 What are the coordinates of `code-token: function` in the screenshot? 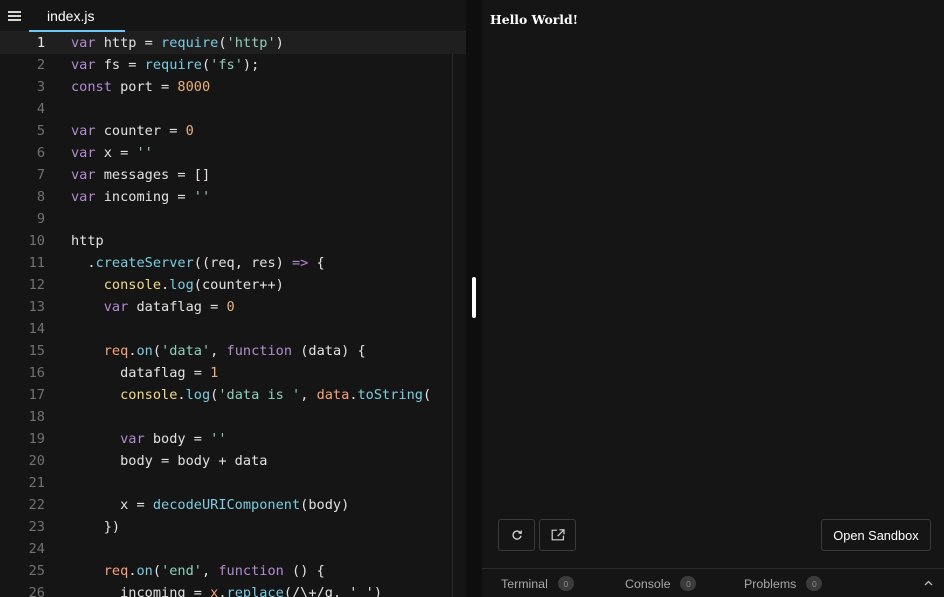 It's located at (259, 351).